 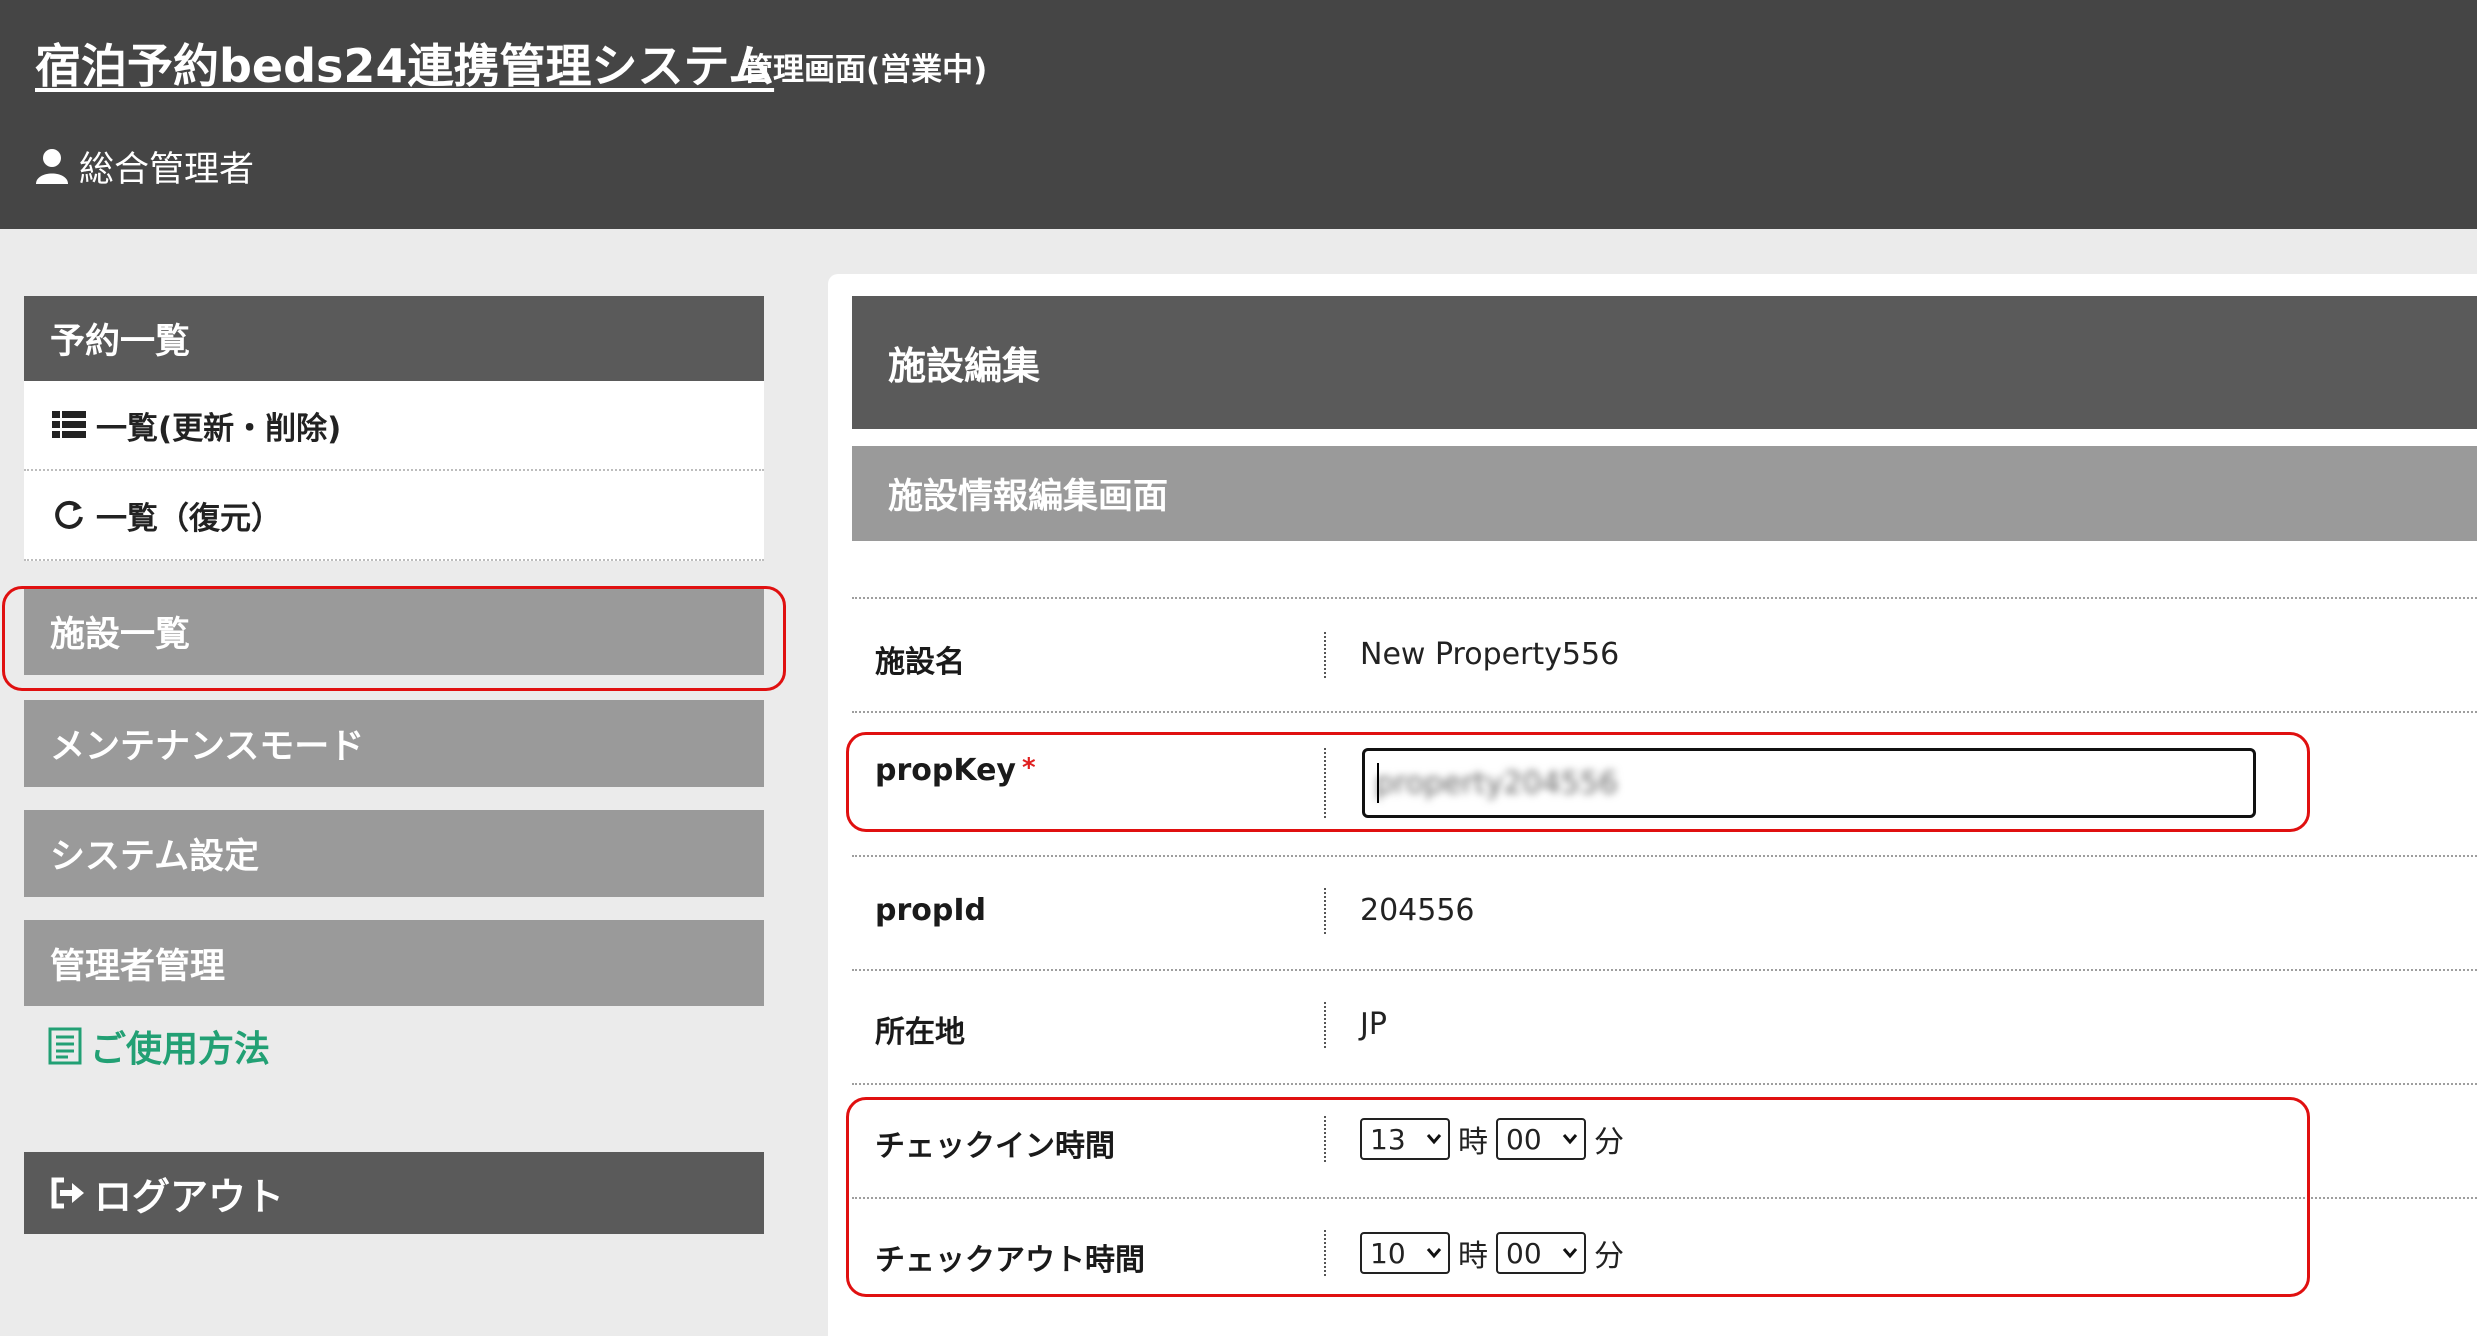 What do you see at coordinates (1028, 768) in the screenshot?
I see `required-mark: *` at bounding box center [1028, 768].